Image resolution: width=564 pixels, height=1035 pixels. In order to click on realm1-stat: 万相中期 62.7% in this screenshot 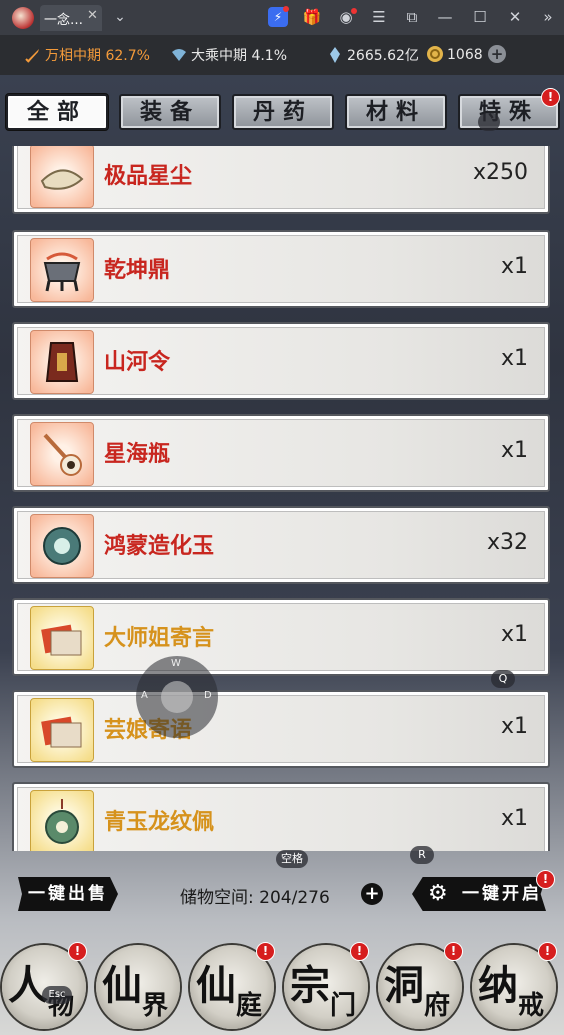, I will do `click(87, 55)`.